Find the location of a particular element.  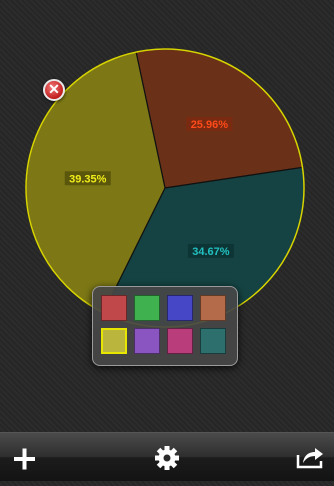

color-palette-popup is located at coordinates (165, 326).